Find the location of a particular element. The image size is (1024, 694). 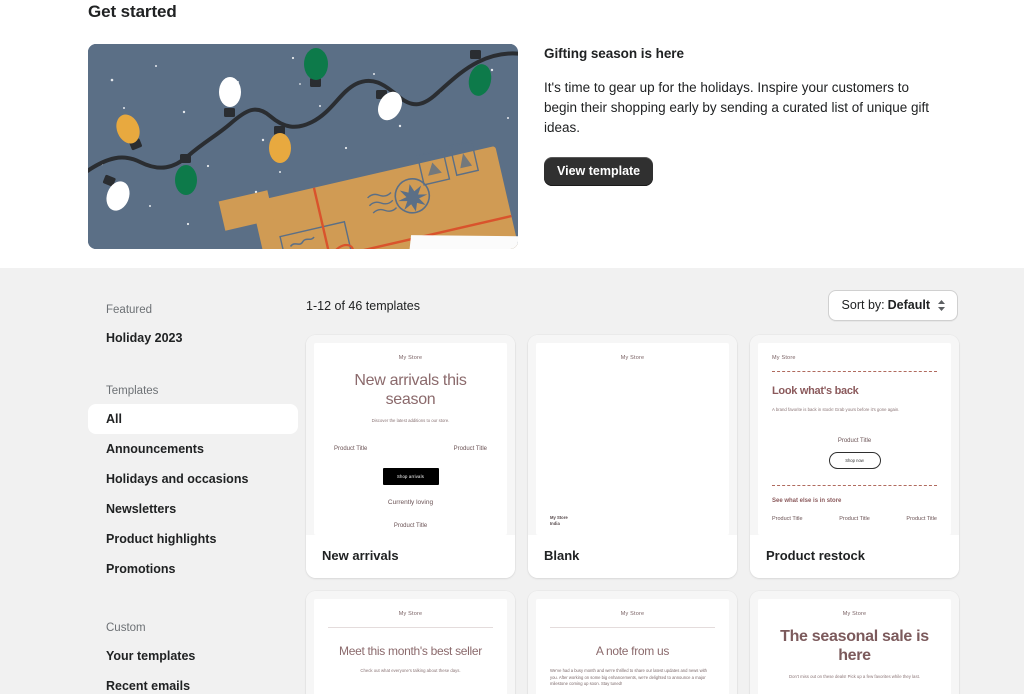

template-name: Product restock is located at coordinates (854, 556).